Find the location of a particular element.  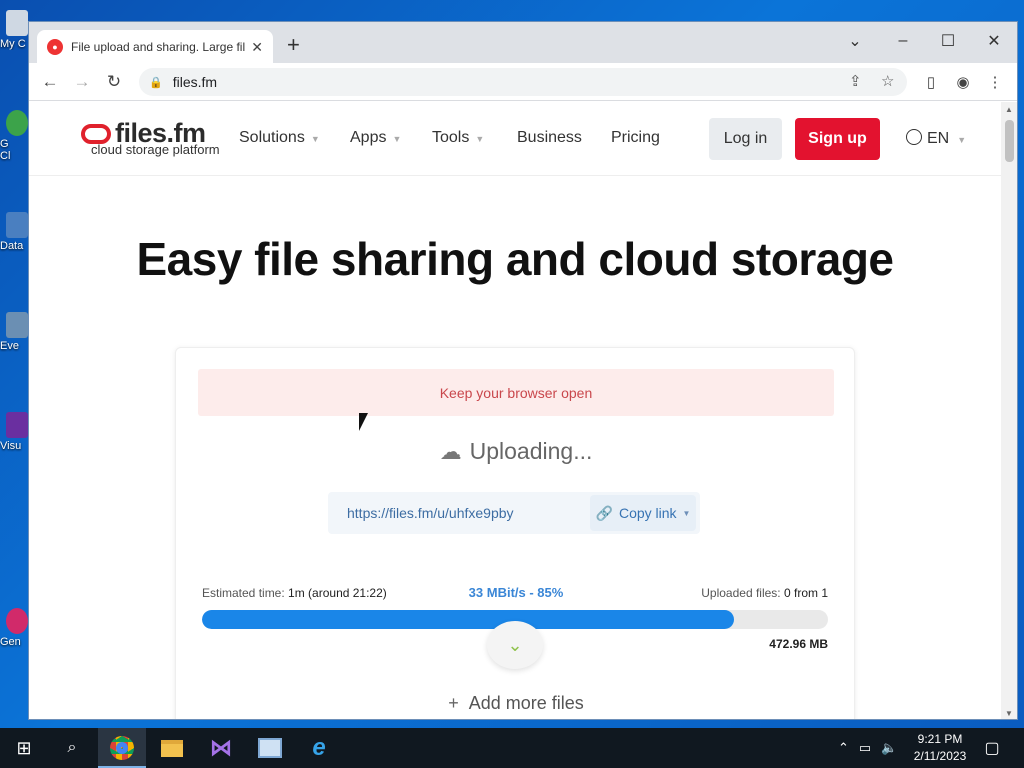

nav-label: Pricing is located at coordinates (635, 137).